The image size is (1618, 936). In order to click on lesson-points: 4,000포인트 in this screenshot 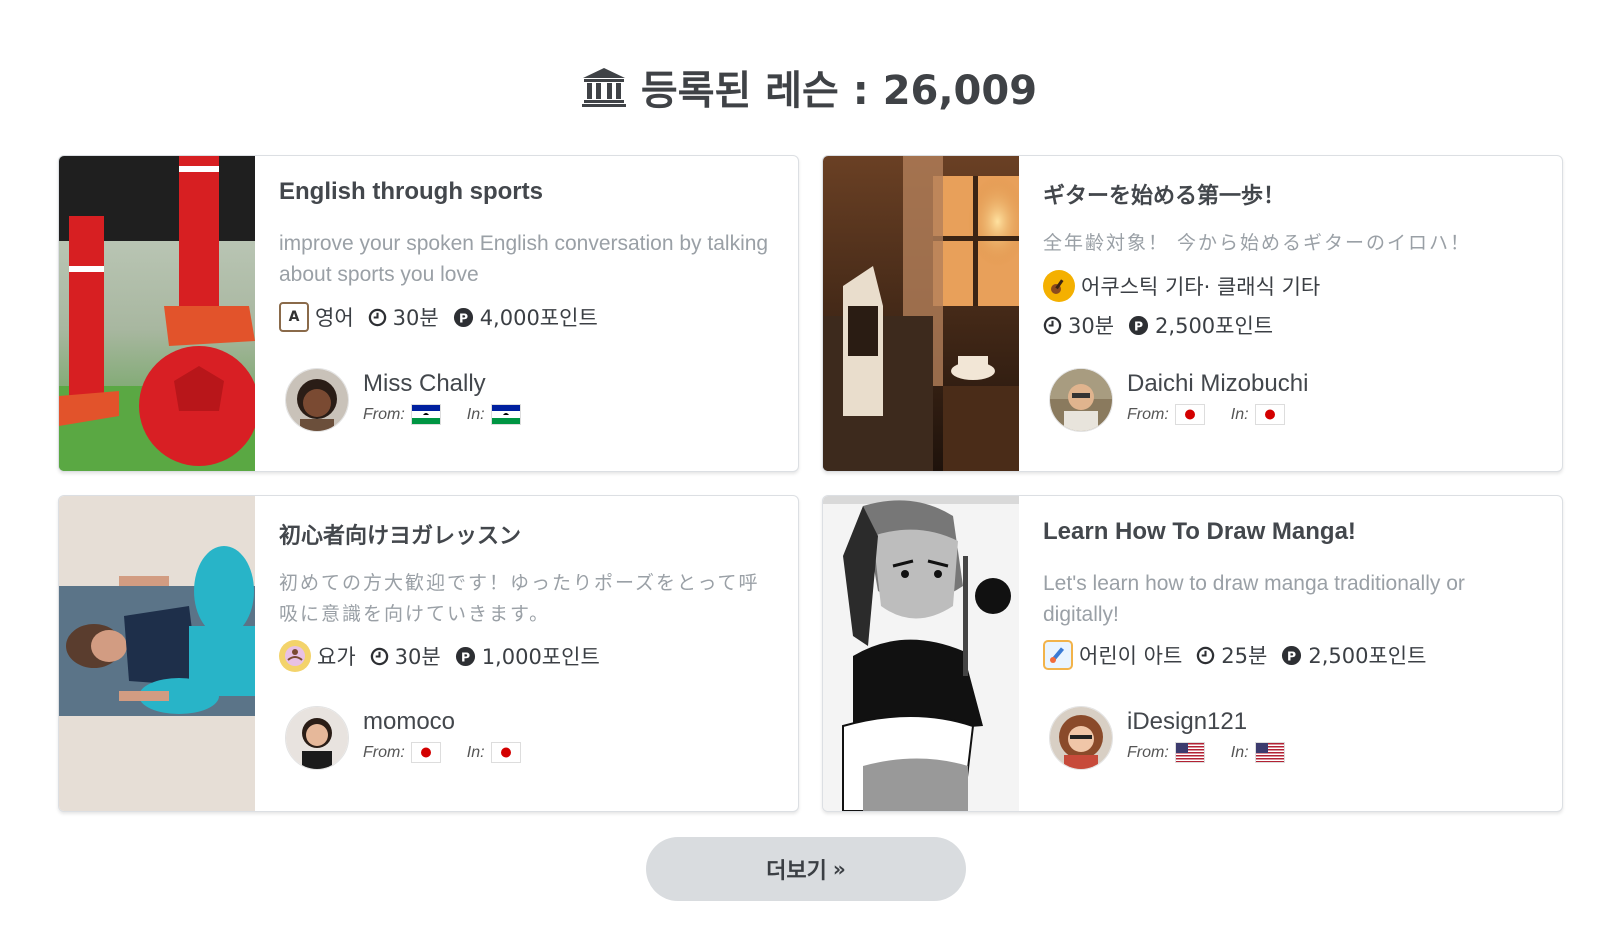, I will do `click(538, 318)`.